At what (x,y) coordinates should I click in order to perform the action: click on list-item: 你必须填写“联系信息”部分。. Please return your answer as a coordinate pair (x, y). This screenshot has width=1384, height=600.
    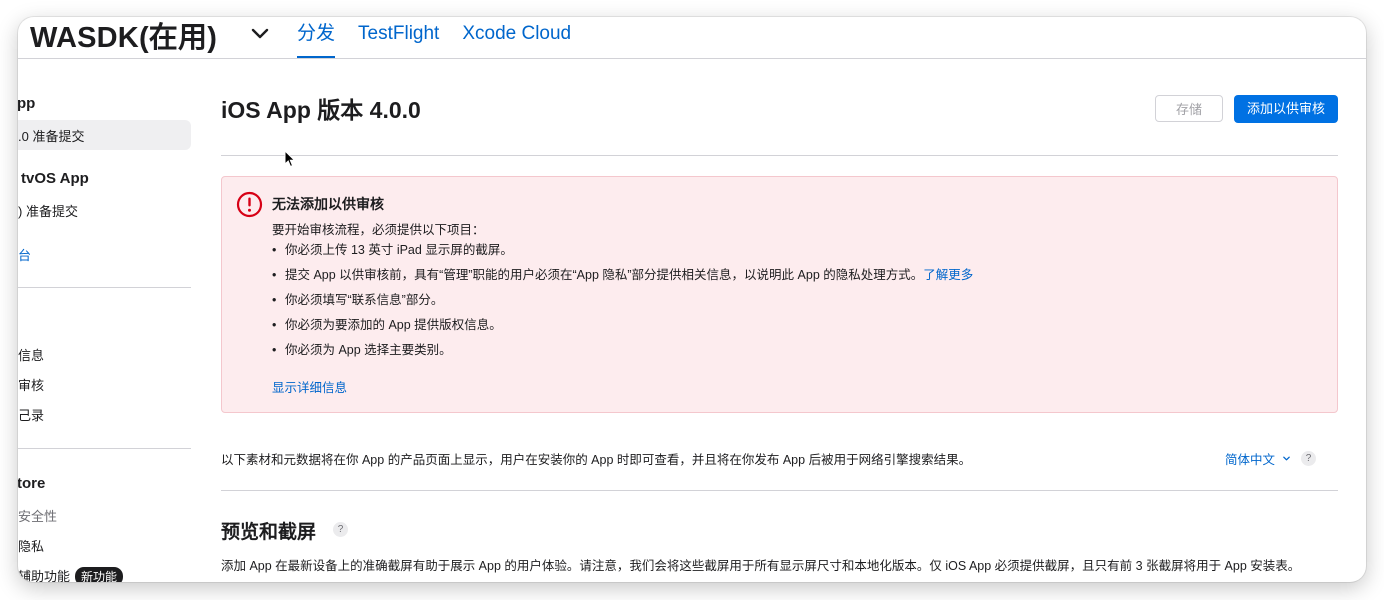
    Looking at the image, I should click on (622, 304).